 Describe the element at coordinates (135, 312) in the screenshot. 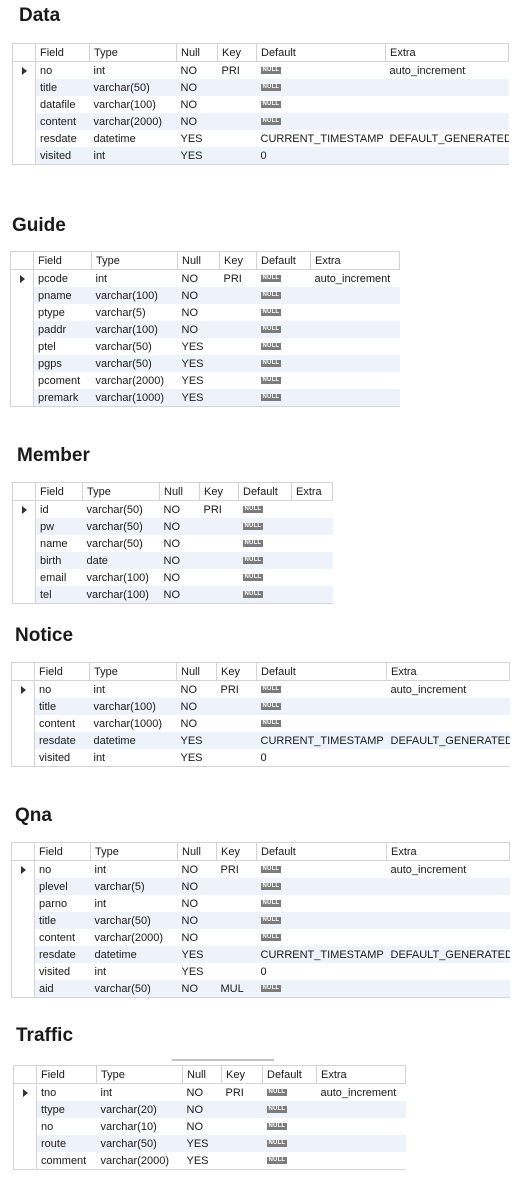

I see `cell-type: varchar(5)` at that location.